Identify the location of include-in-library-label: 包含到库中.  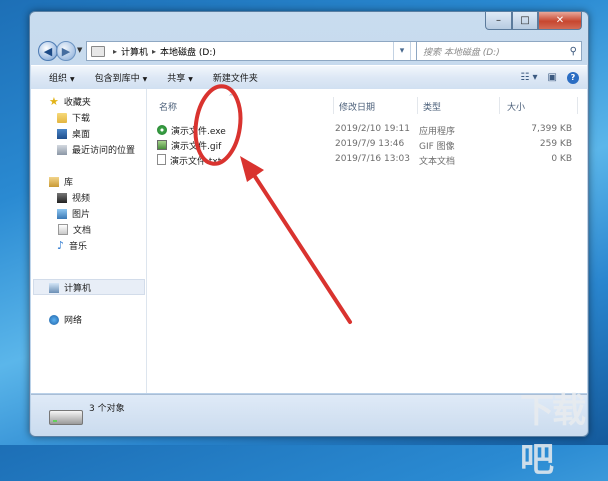
(117, 79).